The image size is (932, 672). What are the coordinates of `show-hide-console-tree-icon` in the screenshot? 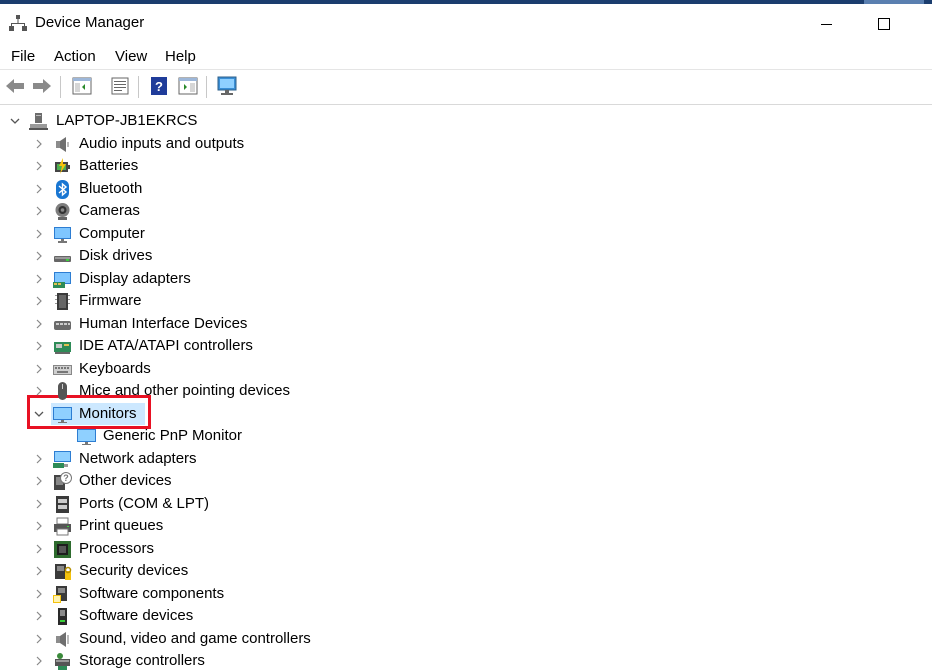 It's located at (82, 86).